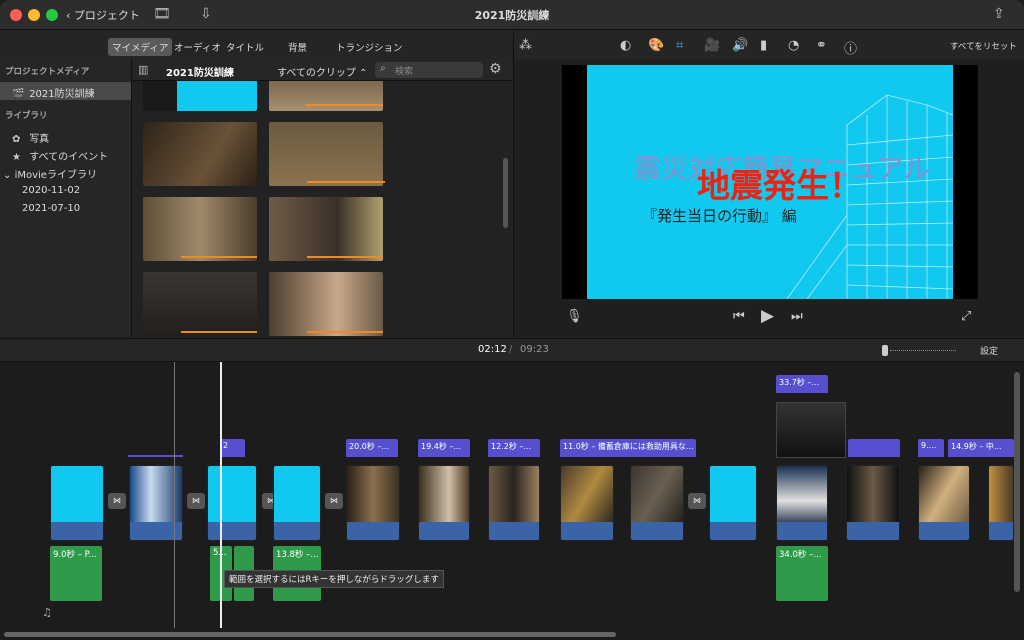 This screenshot has width=1024, height=640. What do you see at coordinates (26, 116) in the screenshot?
I see `library-header: ライブラリ` at bounding box center [26, 116].